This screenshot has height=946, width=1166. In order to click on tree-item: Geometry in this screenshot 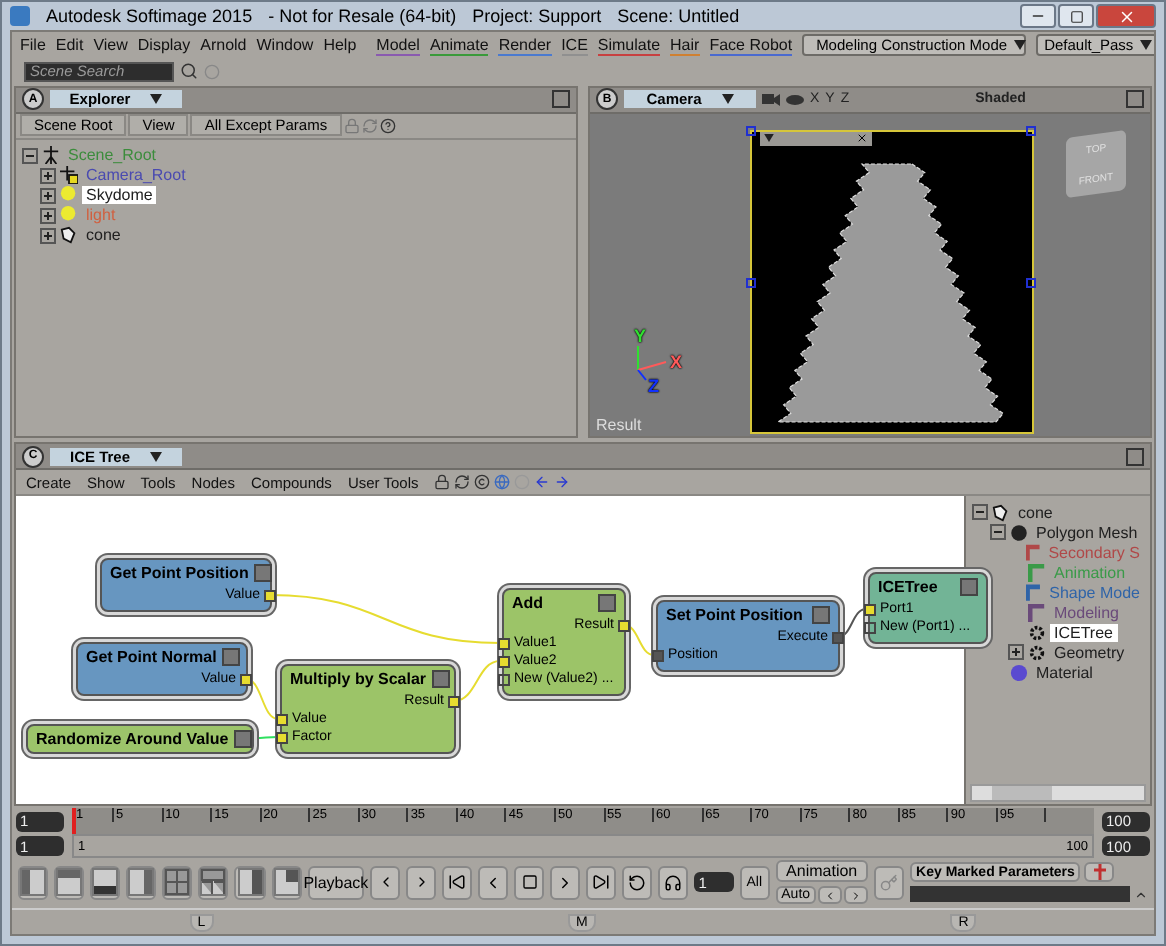, I will do `click(1089, 652)`.